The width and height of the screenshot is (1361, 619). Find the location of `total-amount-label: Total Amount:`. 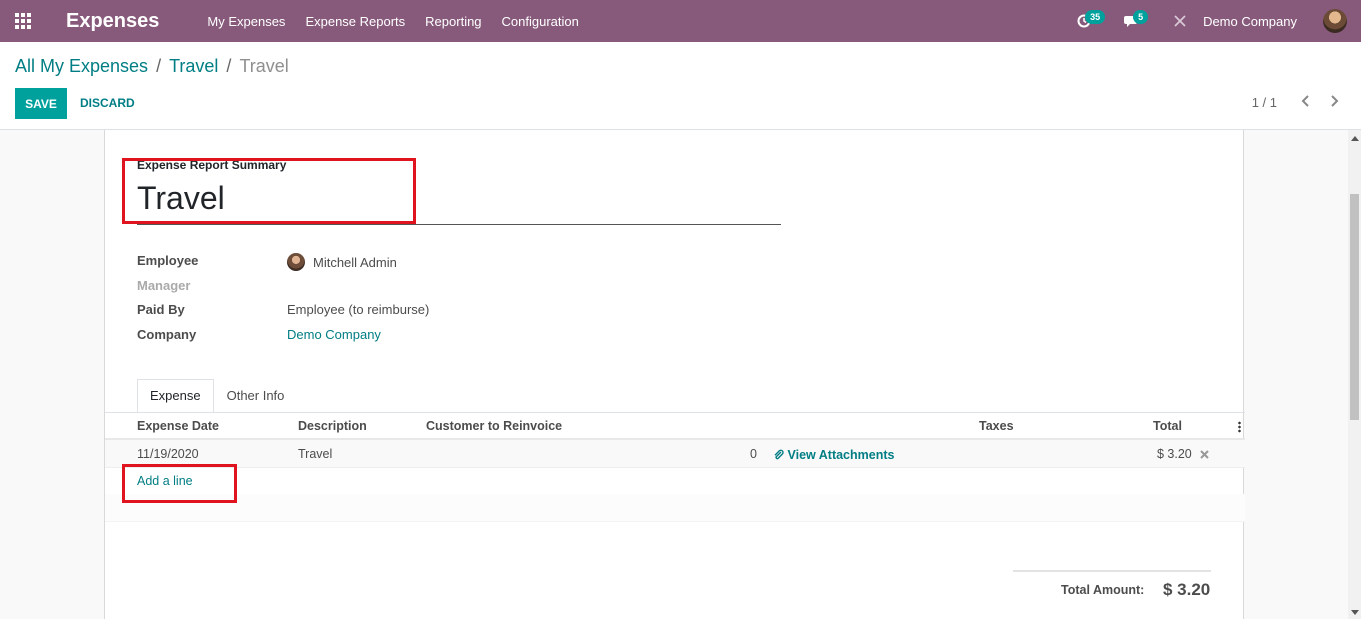

total-amount-label: Total Amount: is located at coordinates (1103, 590).